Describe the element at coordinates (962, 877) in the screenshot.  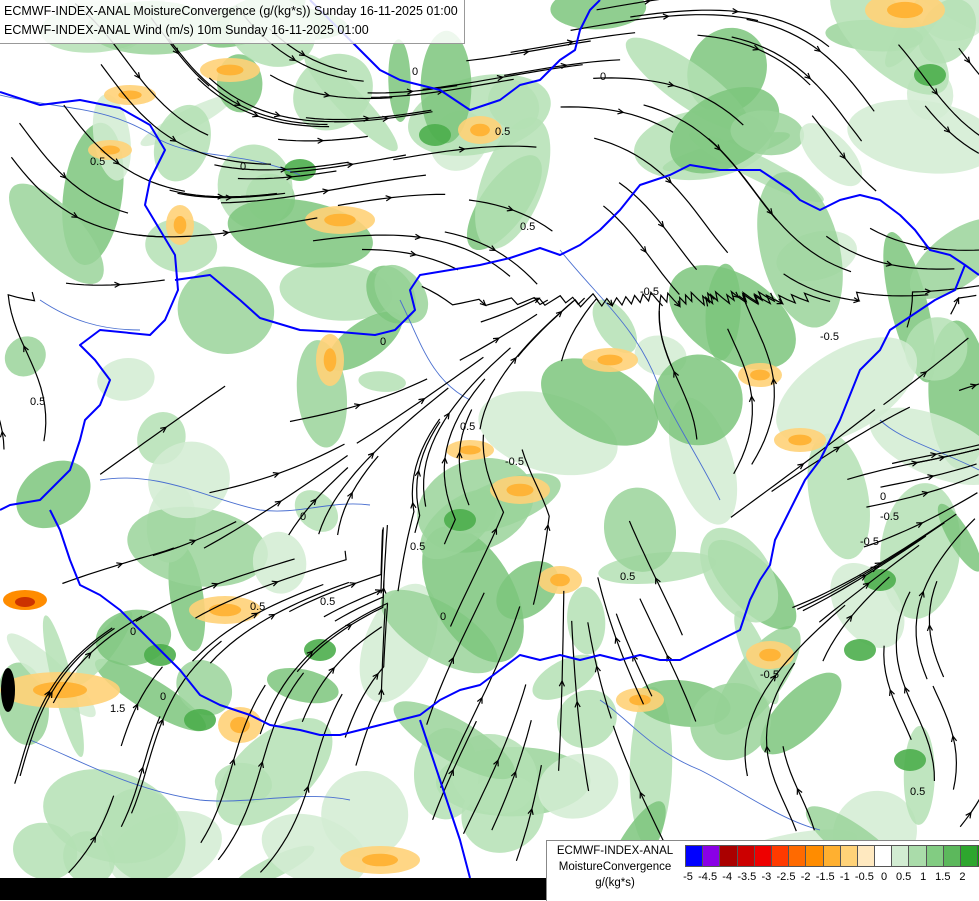
I see `legend-tick: 2` at that location.